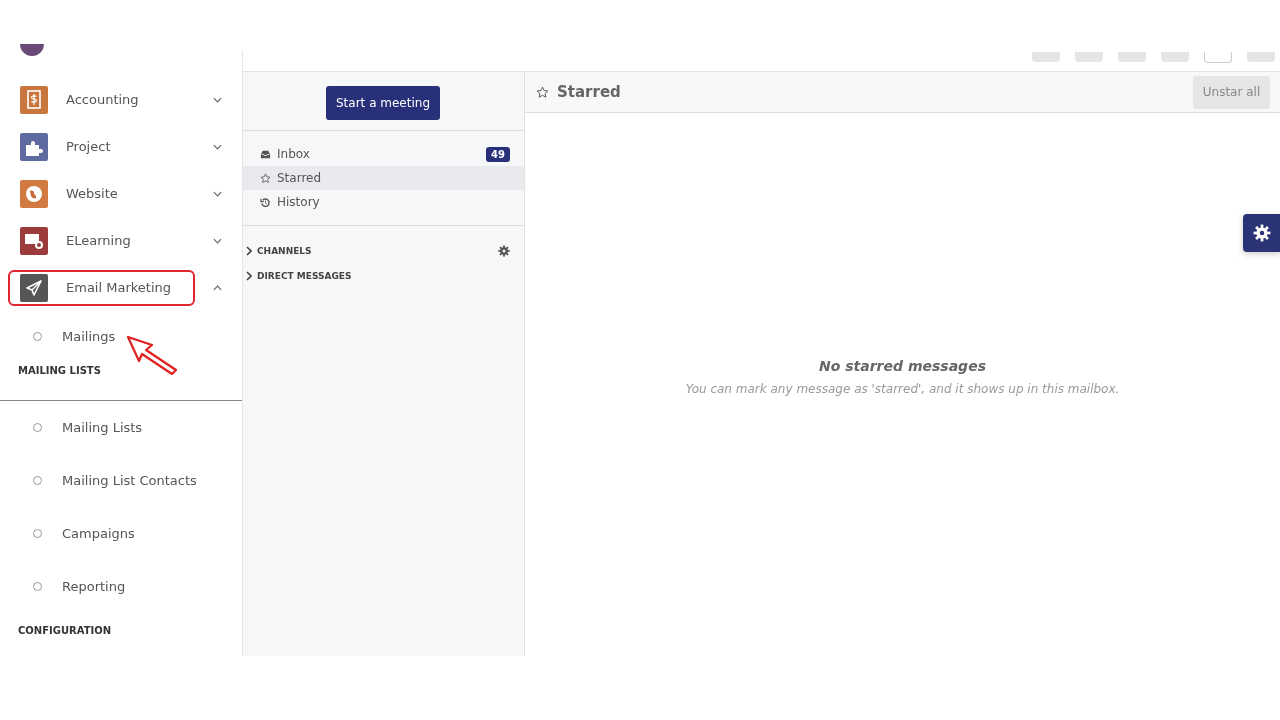 The width and height of the screenshot is (1280, 720). Describe the element at coordinates (88, 146) in the screenshot. I see `menu-label: Project` at that location.